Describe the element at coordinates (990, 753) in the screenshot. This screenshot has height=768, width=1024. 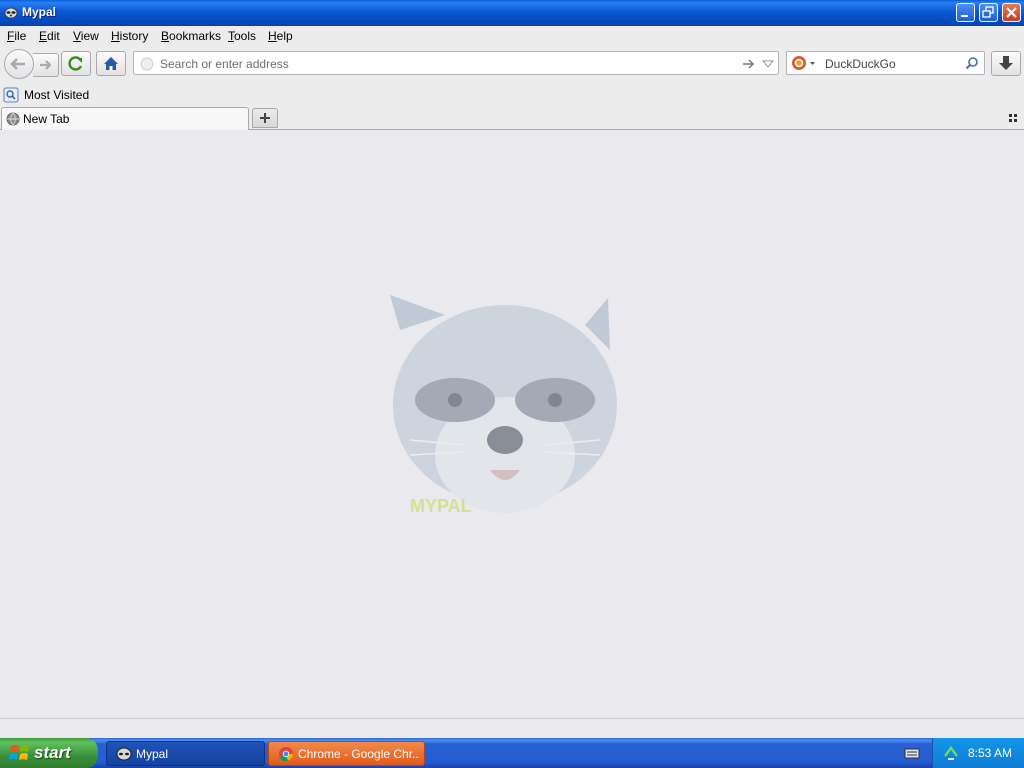
I see `clock: 8:53 AM` at that location.